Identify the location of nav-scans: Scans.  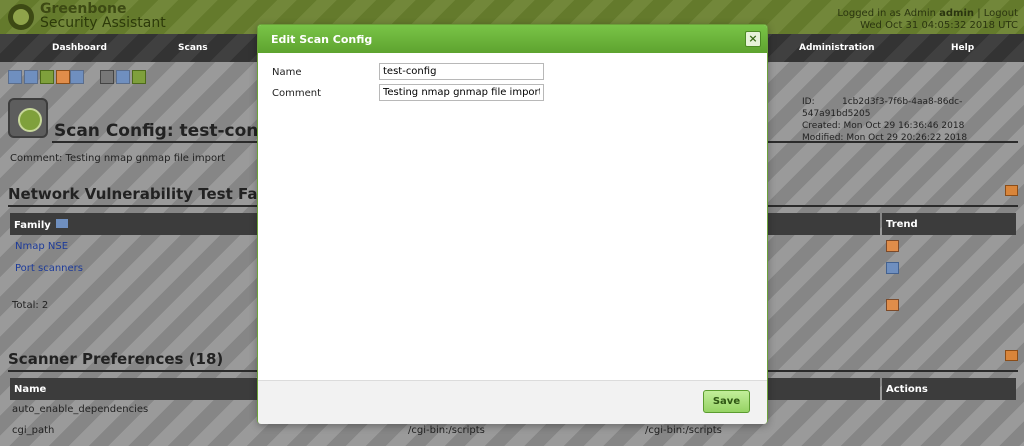
(193, 48).